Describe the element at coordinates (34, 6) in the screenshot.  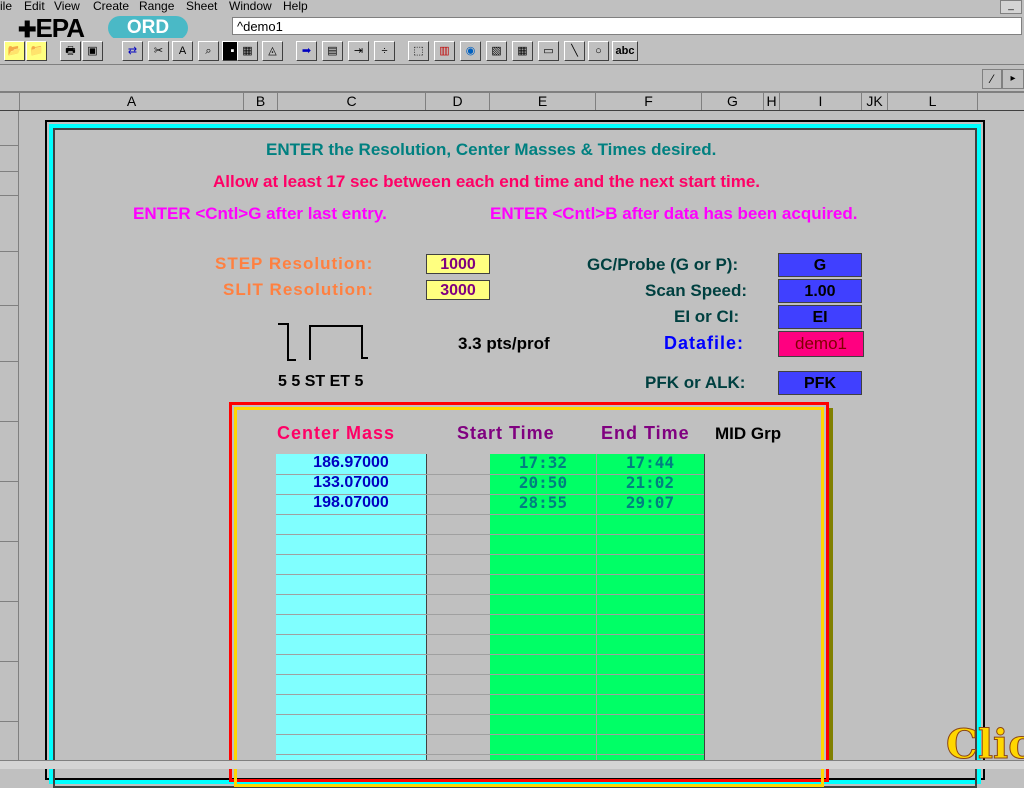
I see `menu-edit: Edit` at that location.